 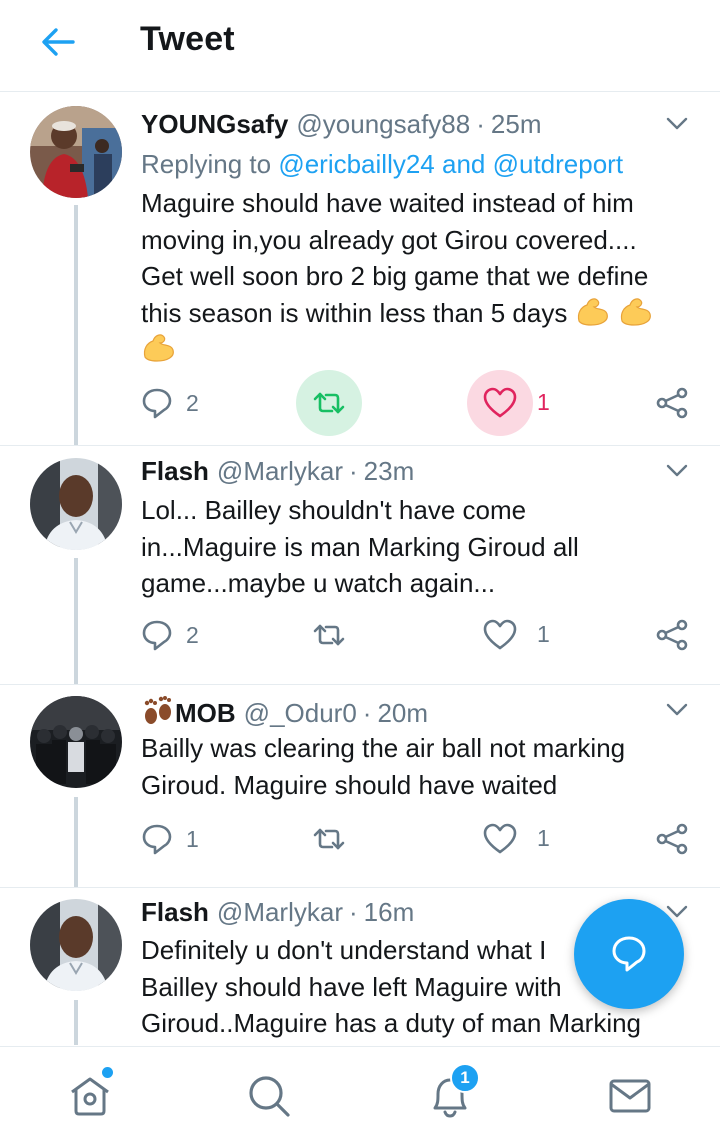 I want to click on replying-to: Replying to @ericbailly24 and @utdreport, so click(x=382, y=164).